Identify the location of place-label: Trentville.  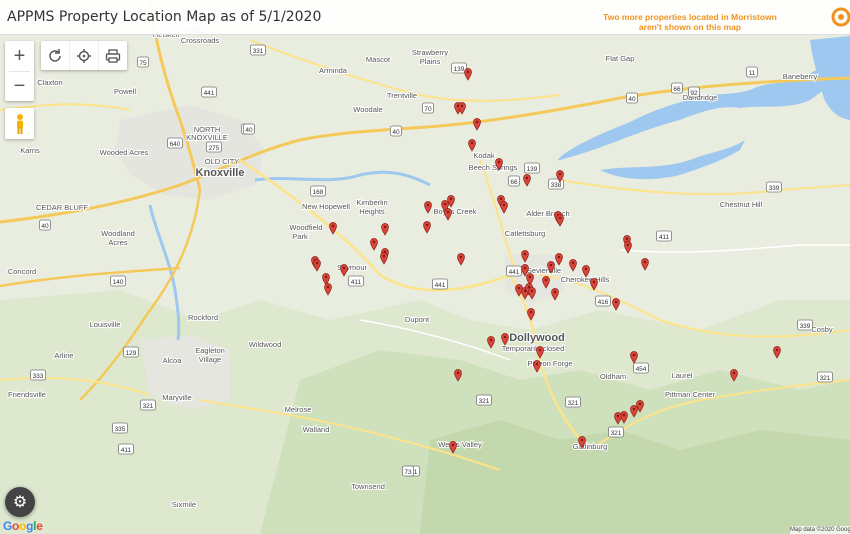
(402, 95).